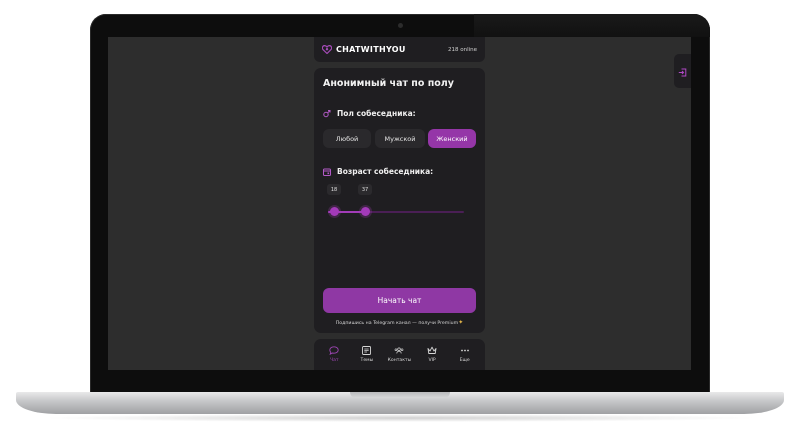  Describe the element at coordinates (388, 83) in the screenshot. I see `page-title: Анонимный чат по полу` at that location.